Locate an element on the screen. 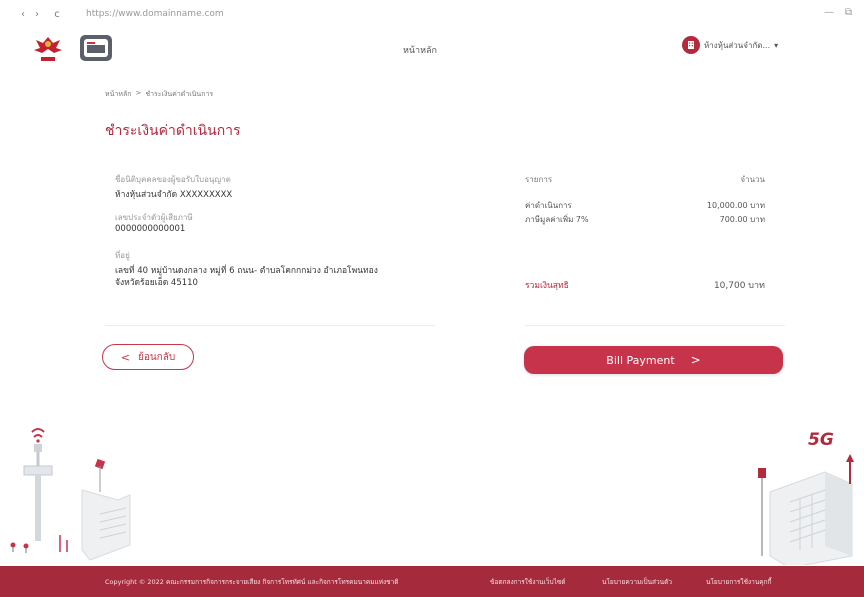 The image size is (864, 597). restore-icon: ⧉ is located at coordinates (848, 12).